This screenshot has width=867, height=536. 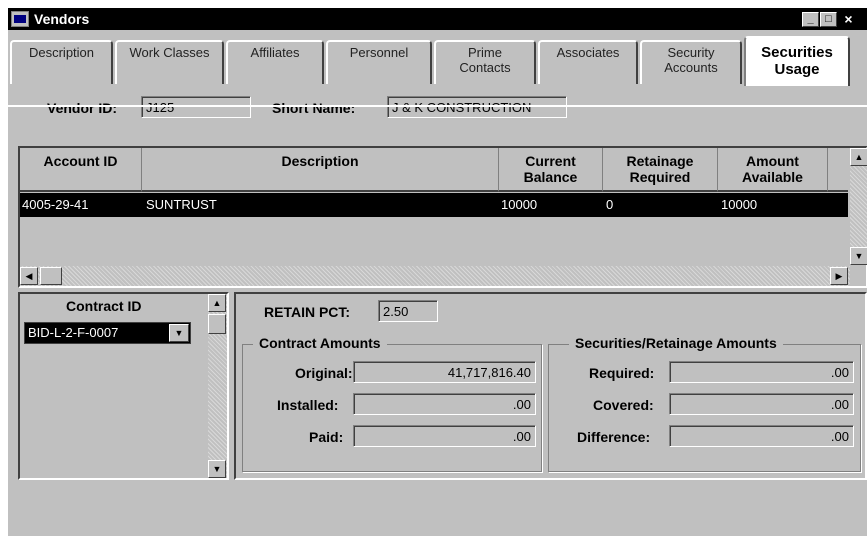 I want to click on vendor-id-field: J125, so click(x=196, y=107).